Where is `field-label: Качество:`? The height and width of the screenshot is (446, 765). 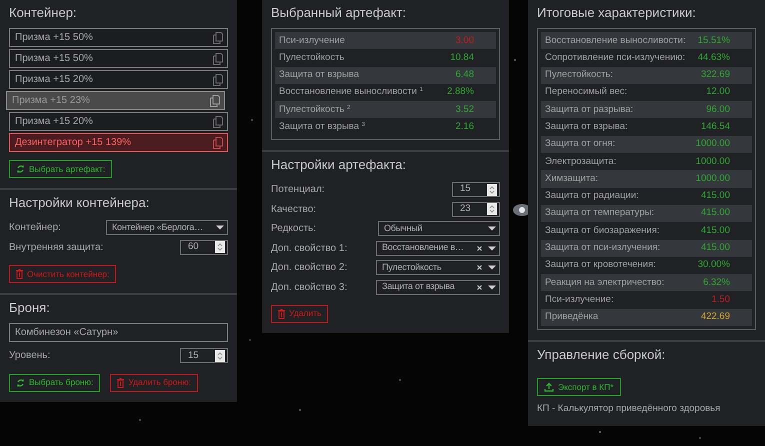
field-label: Качество: is located at coordinates (293, 209).